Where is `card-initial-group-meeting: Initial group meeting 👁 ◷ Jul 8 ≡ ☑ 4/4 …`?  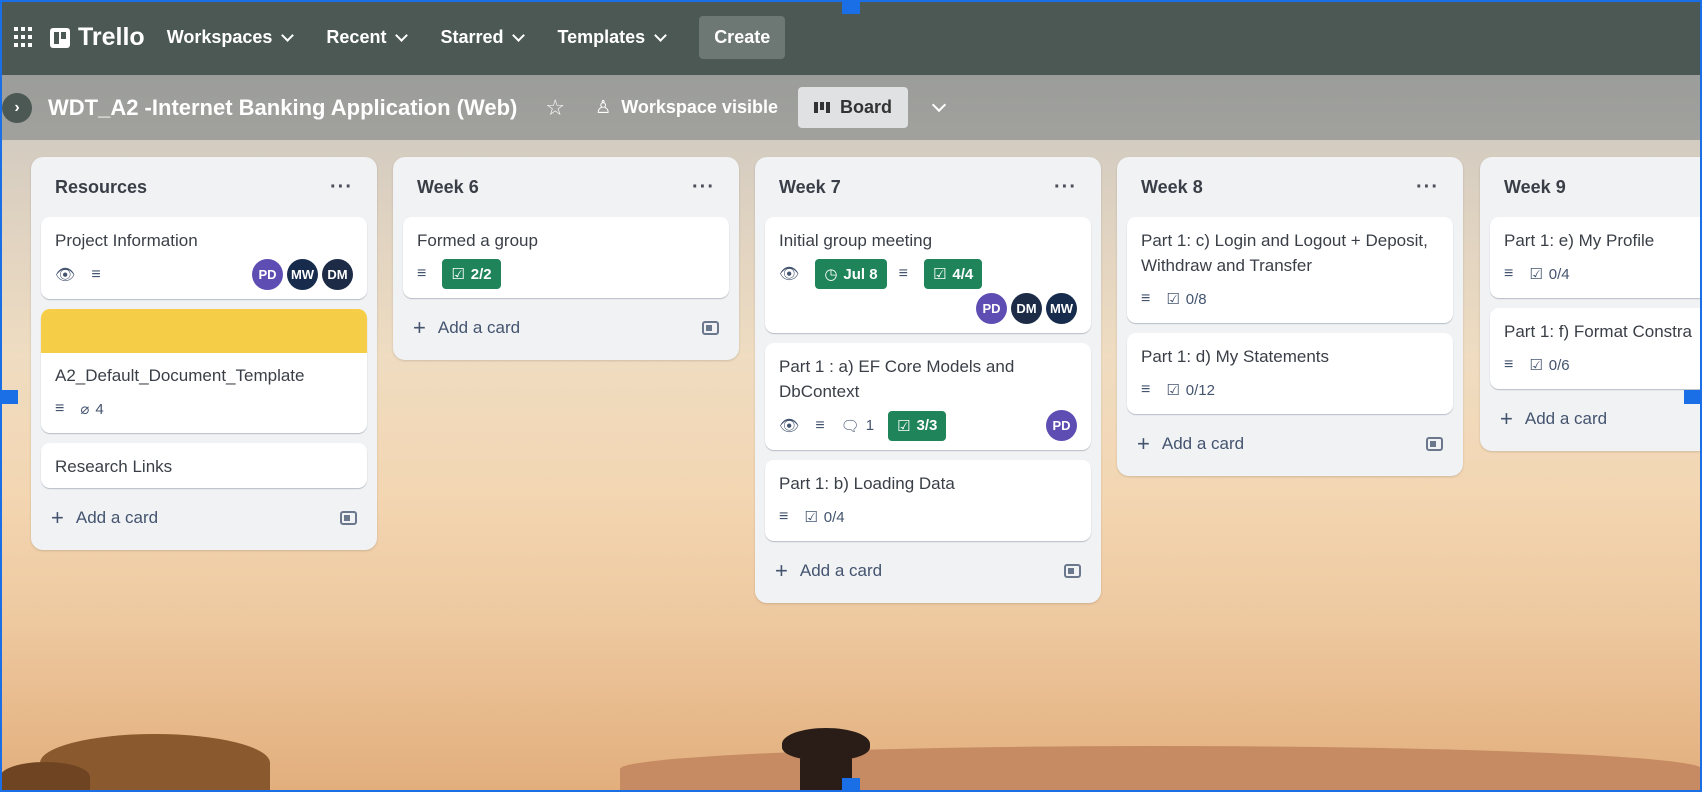 card-initial-group-meeting: Initial group meeting 👁 ◷ Jul 8 ≡ ☑ 4/4 … is located at coordinates (928, 275).